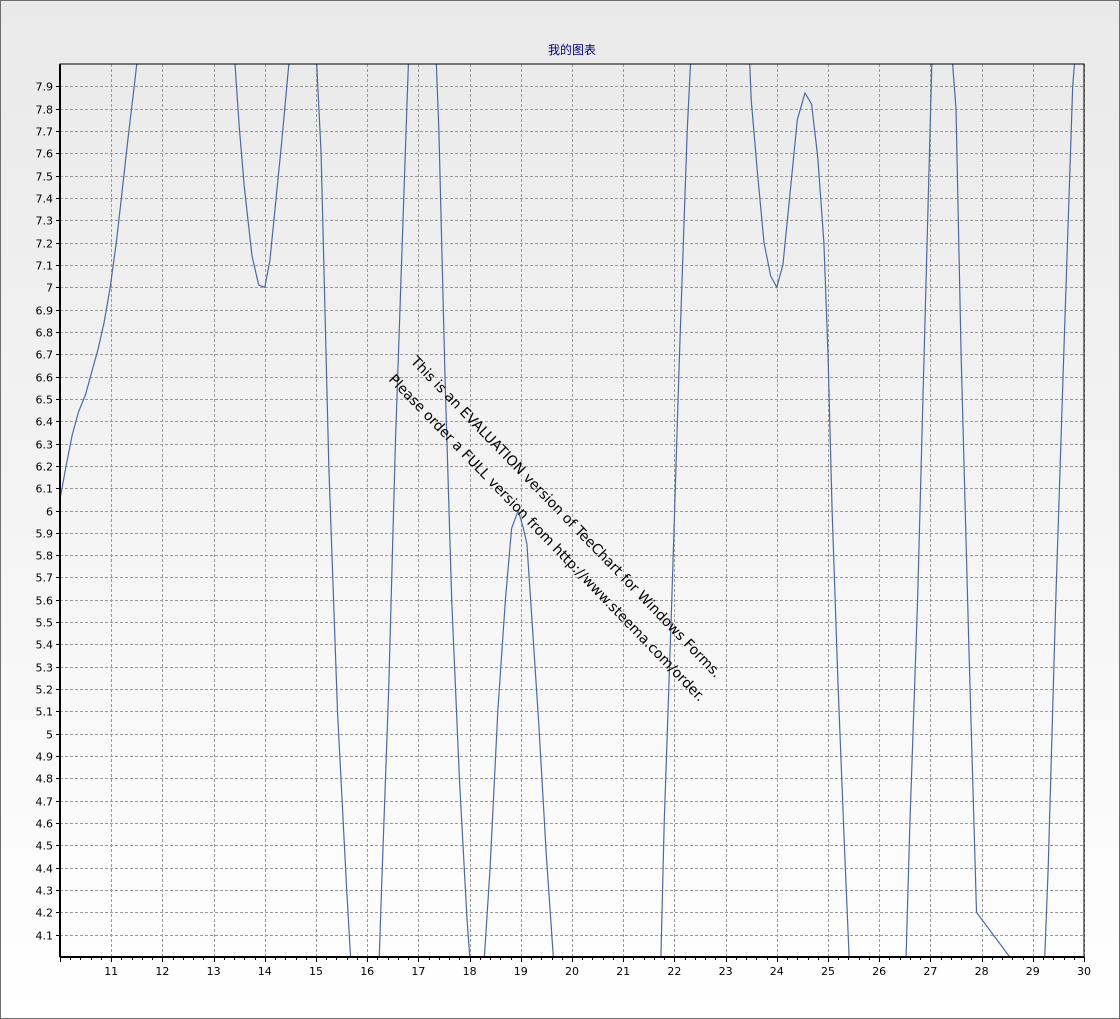 The height and width of the screenshot is (1019, 1120). Describe the element at coordinates (45, 400) in the screenshot. I see `y-tick-label: 6.5` at that location.